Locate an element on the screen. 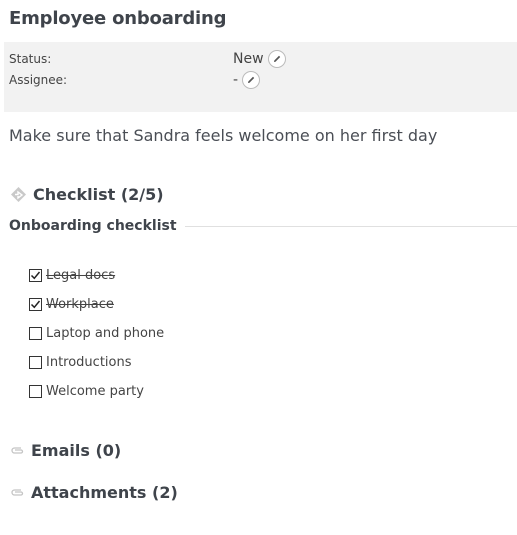 The width and height of the screenshot is (517, 535). checklist-item-legal-docs: Legal docs is located at coordinates (72, 275).